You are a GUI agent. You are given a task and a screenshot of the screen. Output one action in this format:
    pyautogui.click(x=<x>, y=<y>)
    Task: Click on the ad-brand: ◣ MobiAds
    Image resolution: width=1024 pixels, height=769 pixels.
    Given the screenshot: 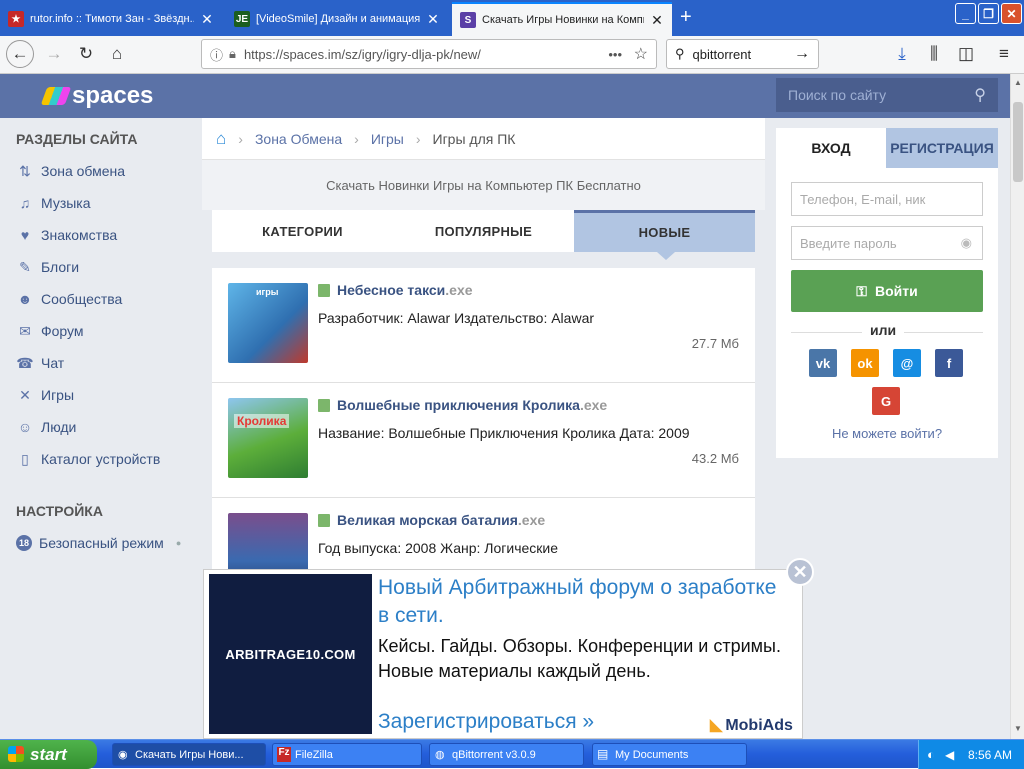 What is the action you would take?
    pyautogui.click(x=751, y=725)
    